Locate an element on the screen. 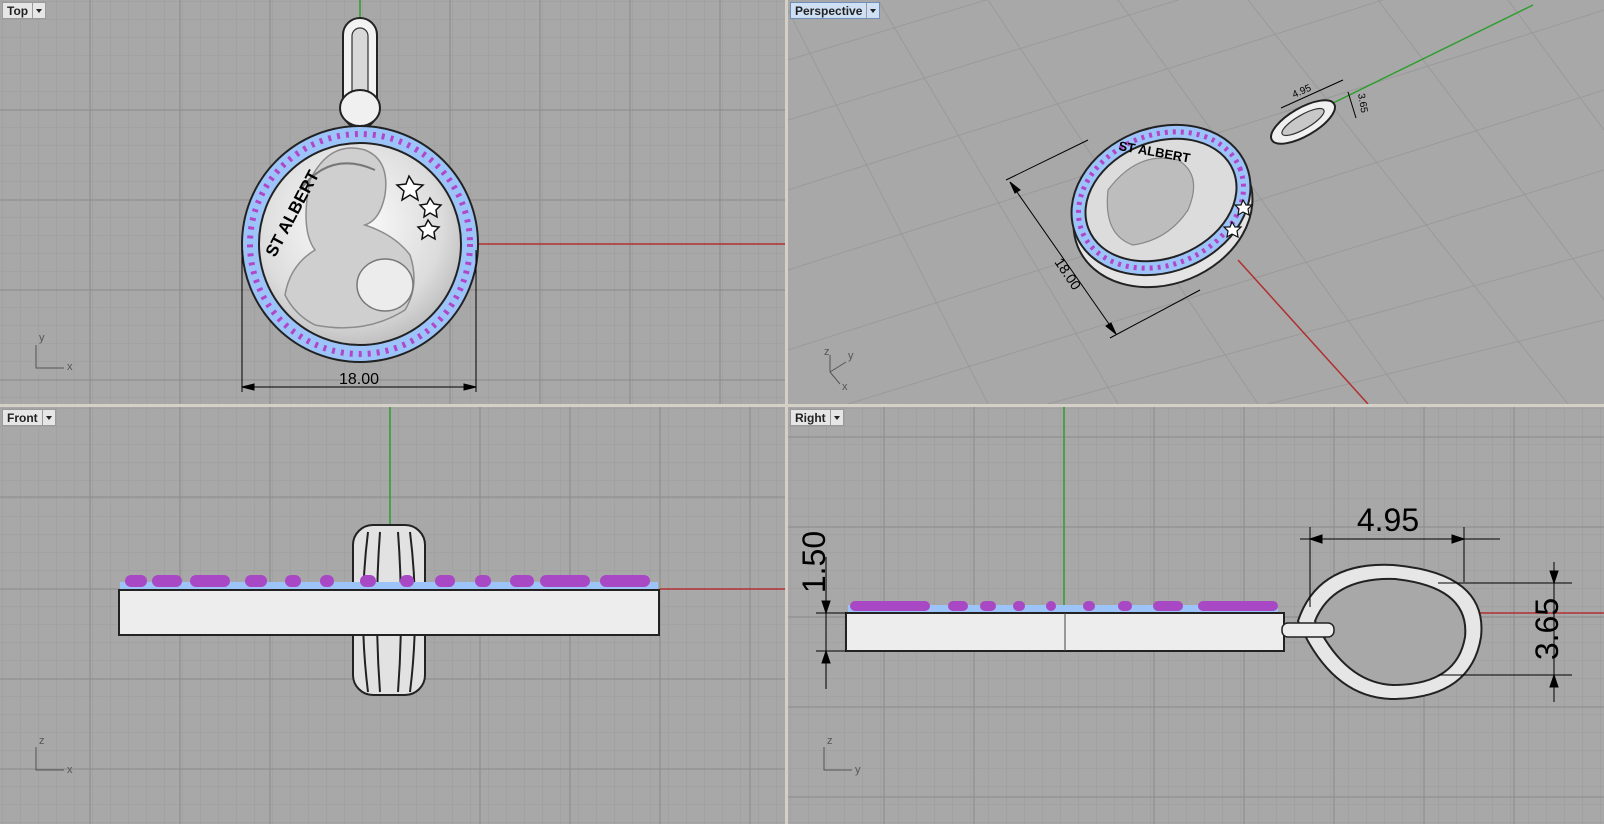 The width and height of the screenshot is (1604, 824). dimension-label: 18.00 is located at coordinates (359, 379).